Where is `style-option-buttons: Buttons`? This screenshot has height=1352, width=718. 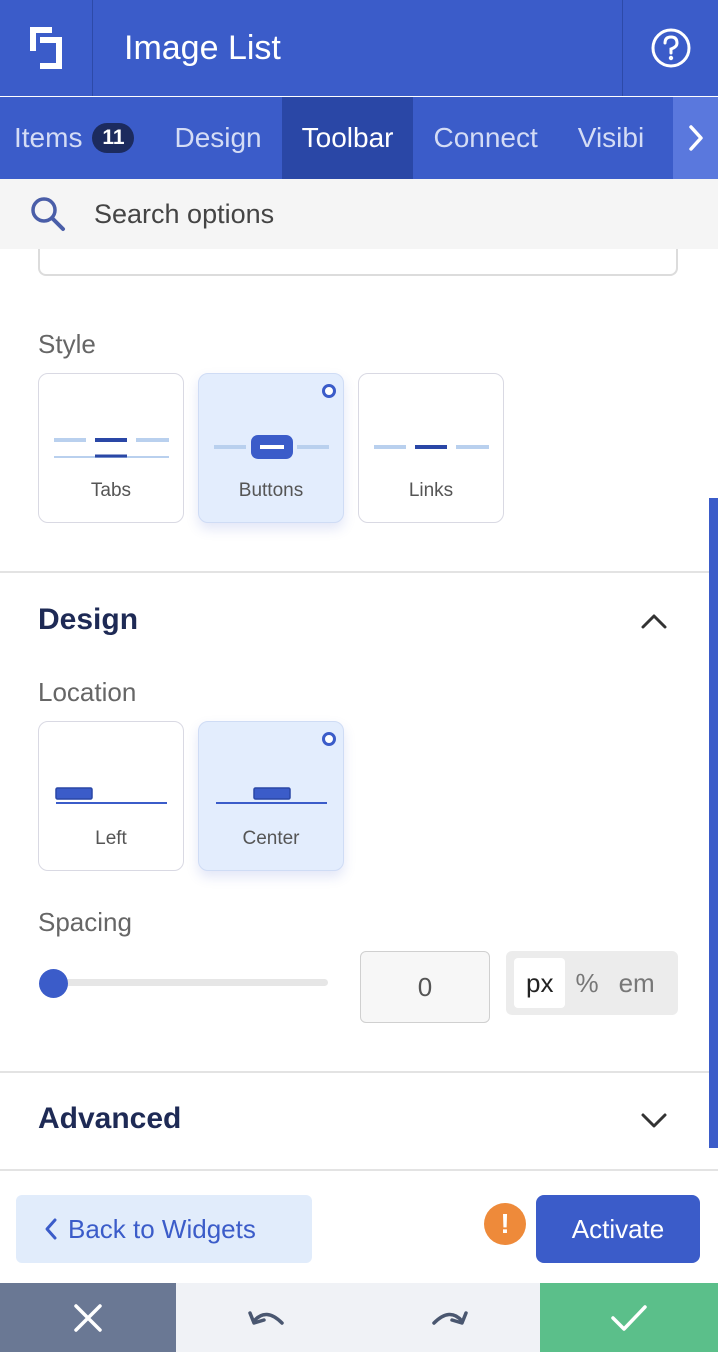 style-option-buttons: Buttons is located at coordinates (271, 448).